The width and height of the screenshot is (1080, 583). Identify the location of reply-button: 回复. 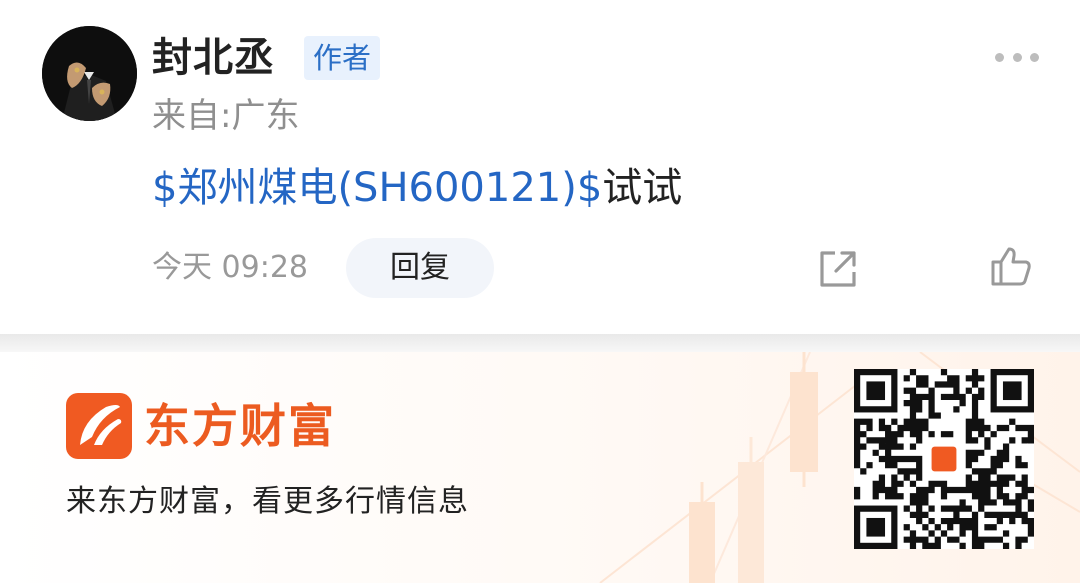
(420, 268).